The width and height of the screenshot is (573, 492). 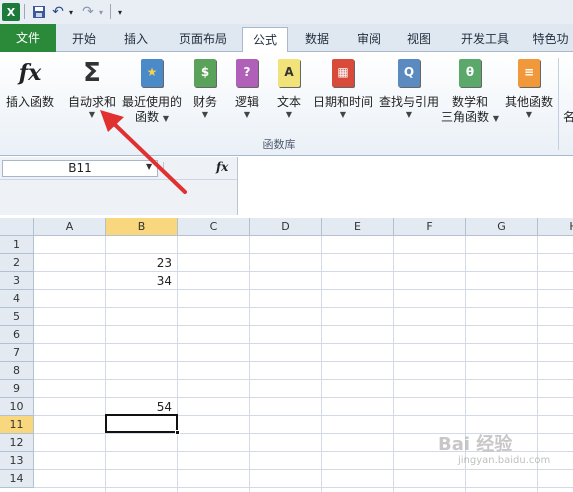 What do you see at coordinates (430, 227) in the screenshot?
I see `column-header-f: F` at bounding box center [430, 227].